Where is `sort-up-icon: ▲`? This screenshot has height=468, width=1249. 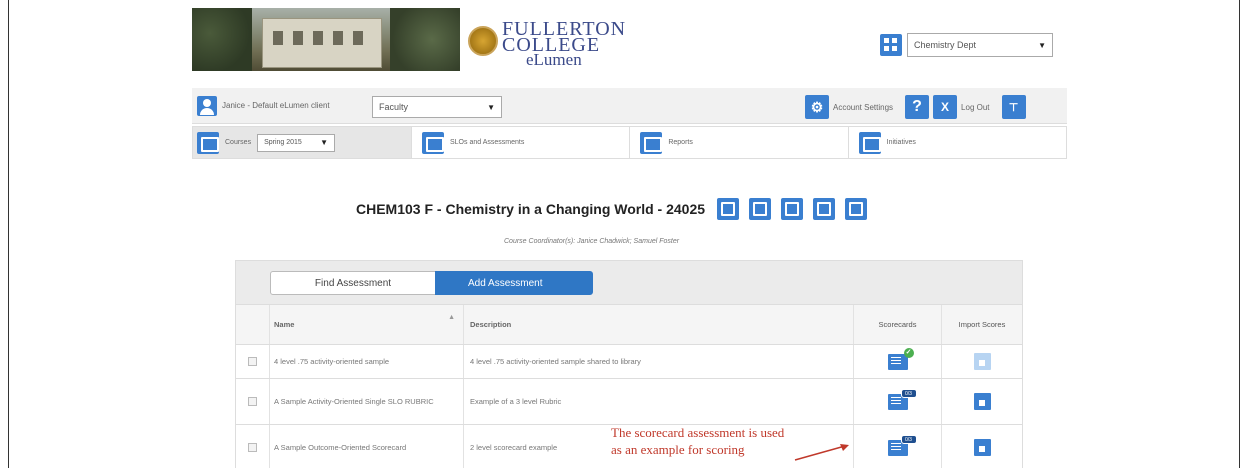
sort-up-icon: ▲ is located at coordinates (451, 317).